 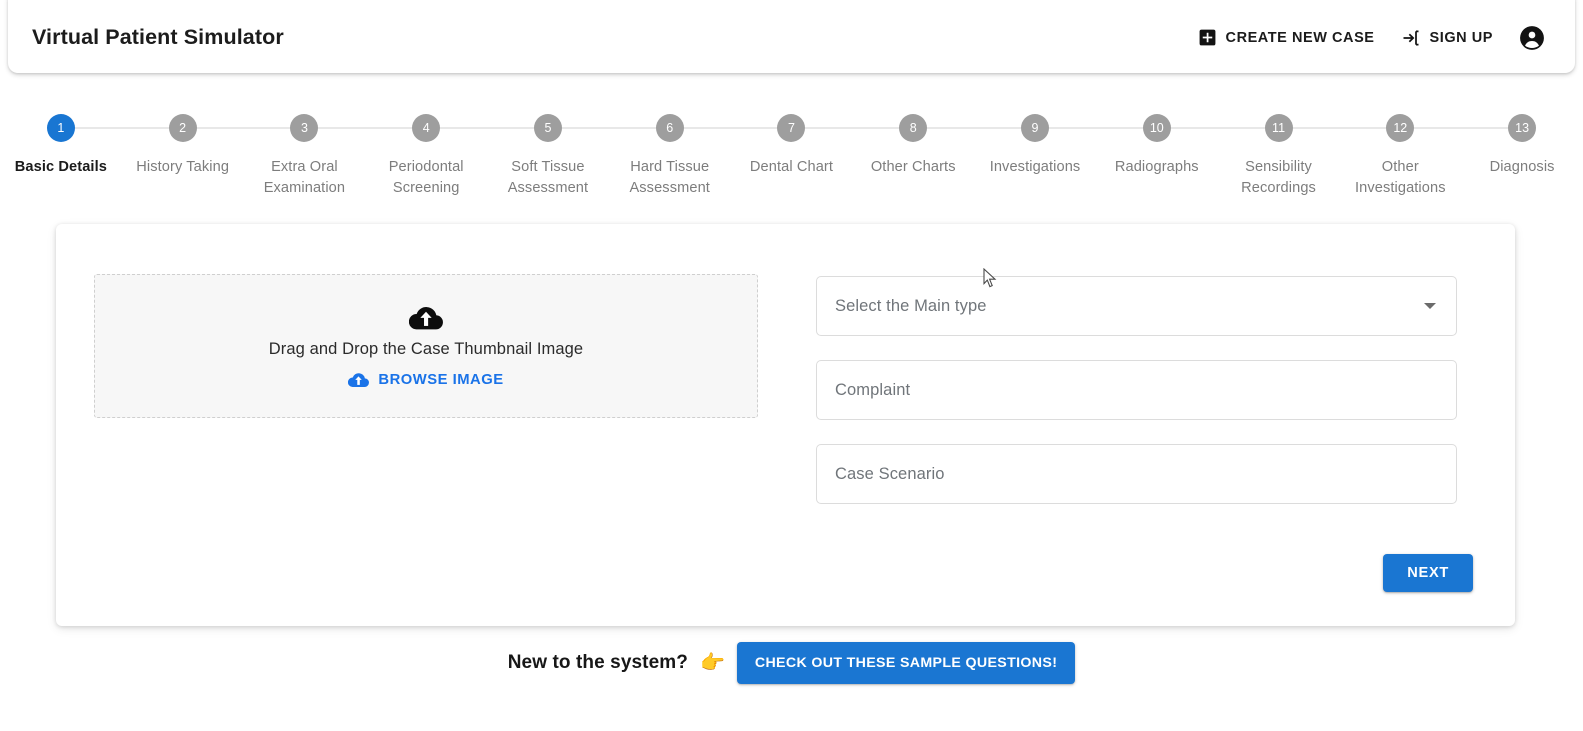 I want to click on stepper-number-badge: 12, so click(x=1400, y=128).